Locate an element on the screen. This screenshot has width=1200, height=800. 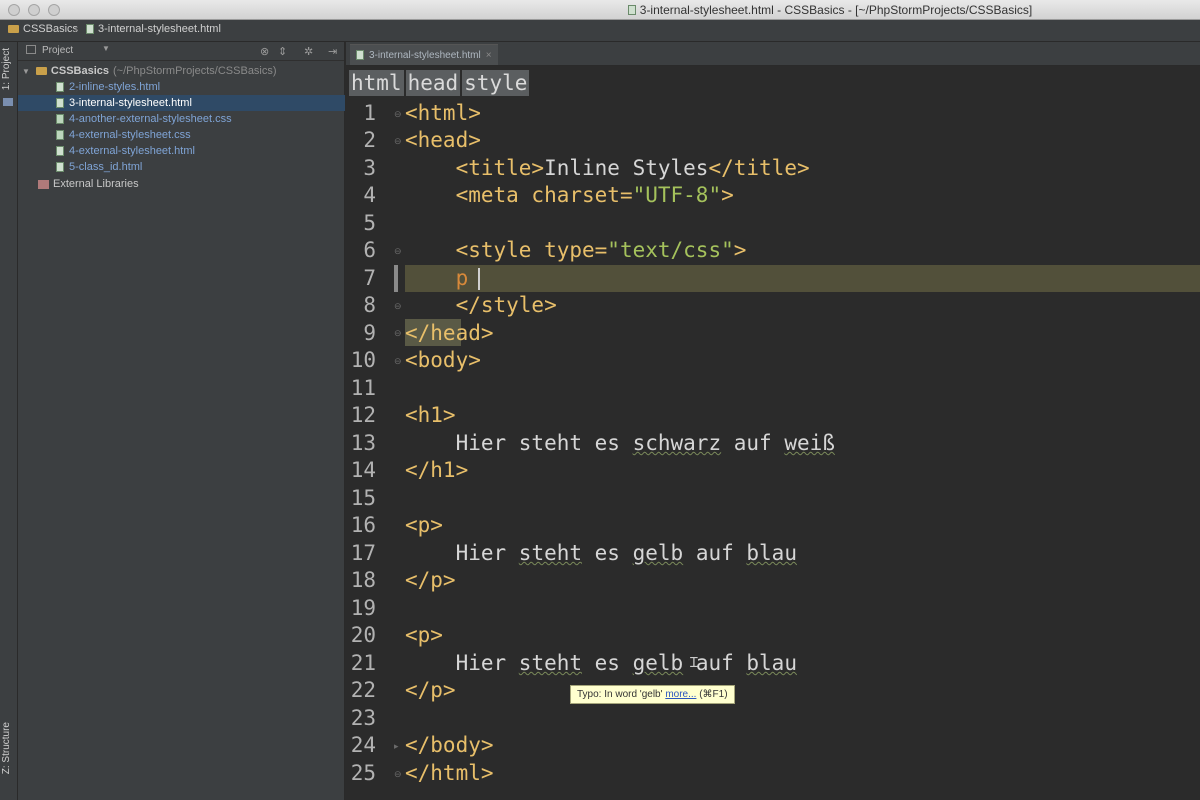
tree-file: 5-class_id.html is located at coordinates (181, 167).